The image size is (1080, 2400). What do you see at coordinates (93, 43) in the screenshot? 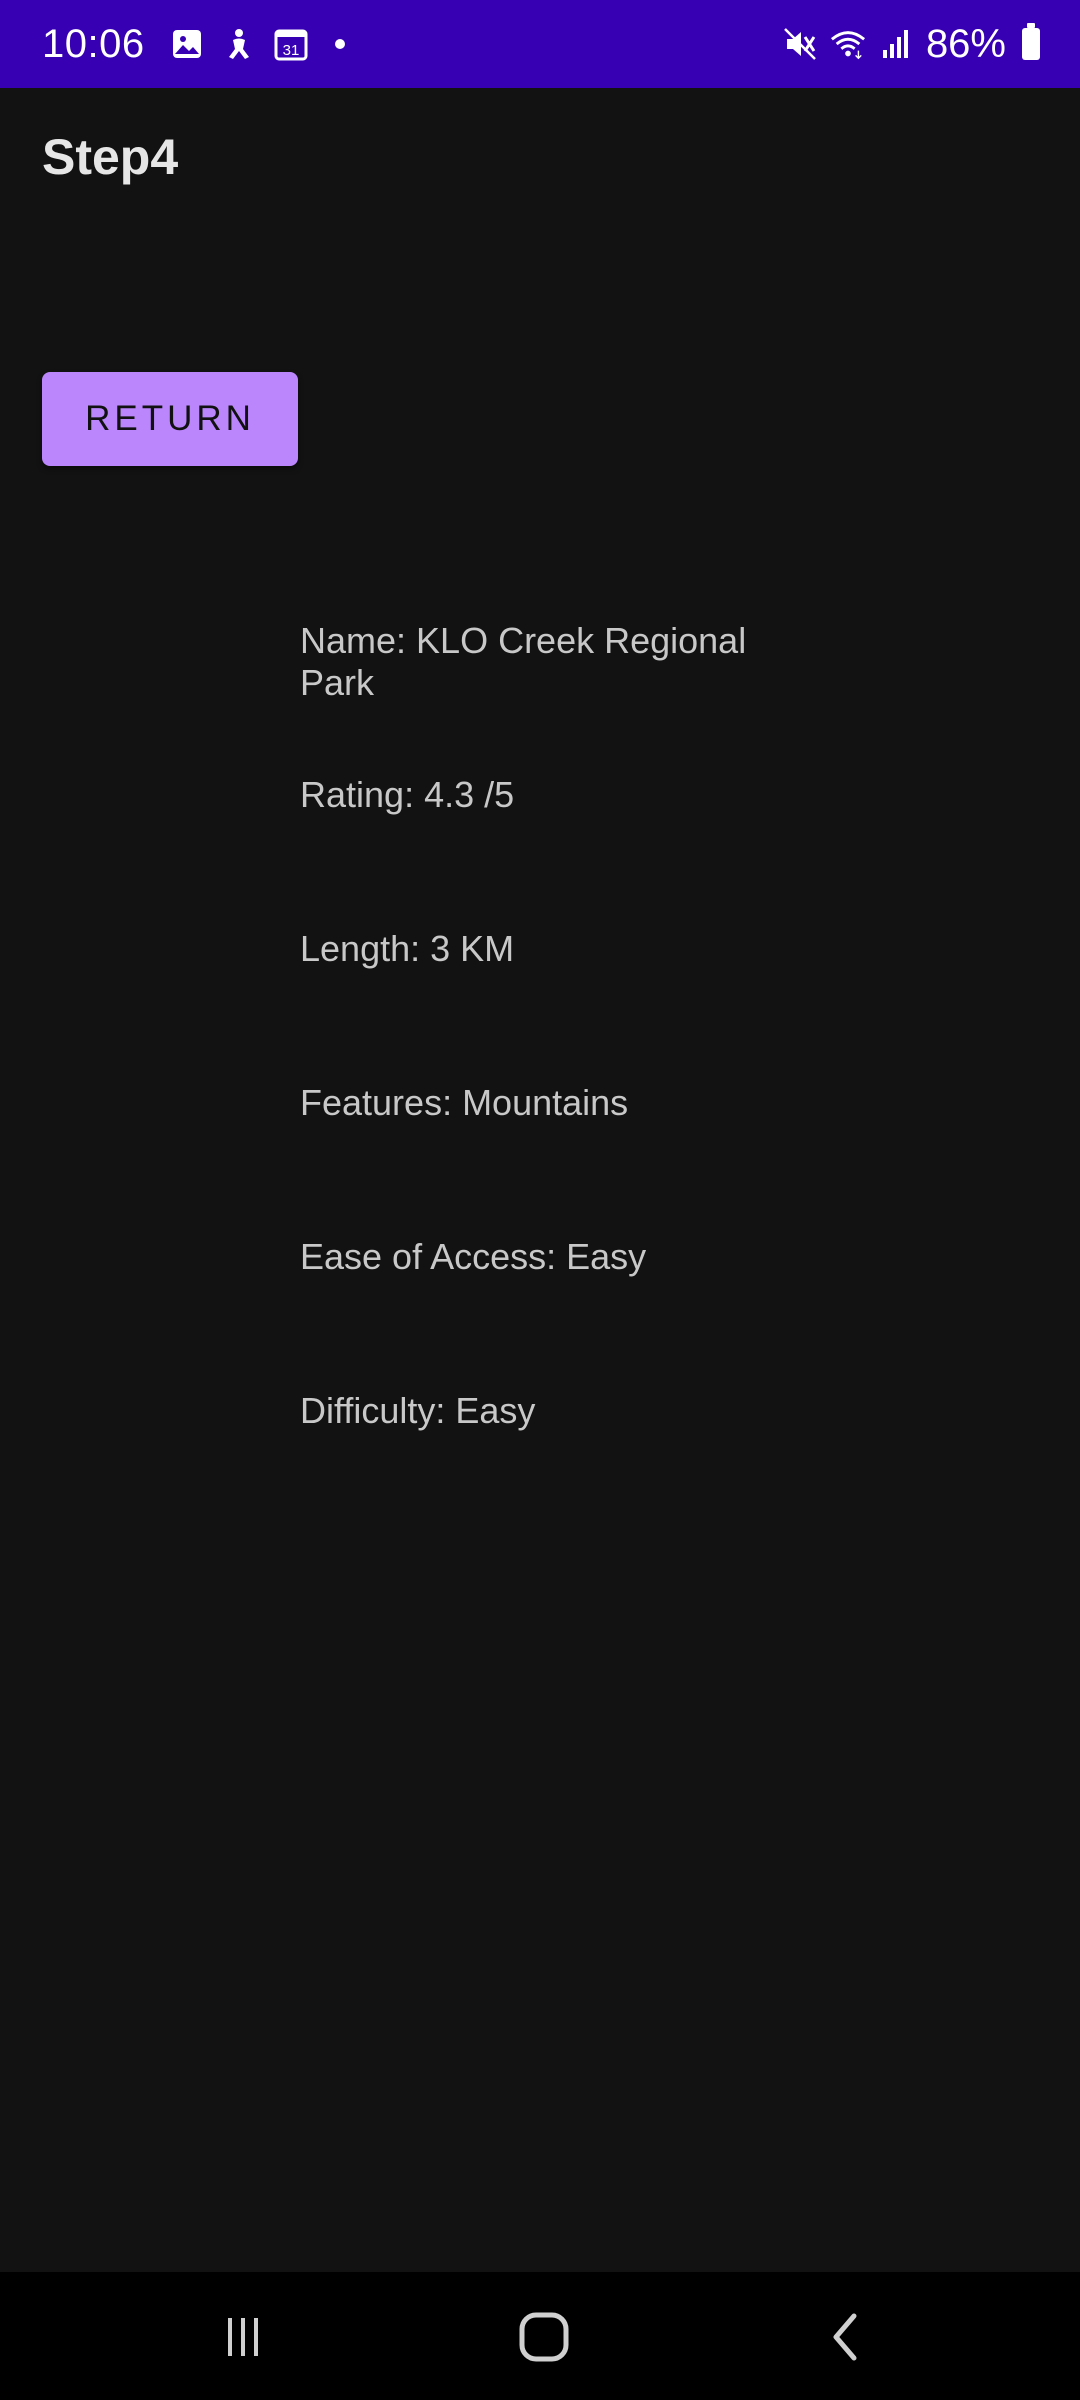
I see `status-time: 10:06` at bounding box center [93, 43].